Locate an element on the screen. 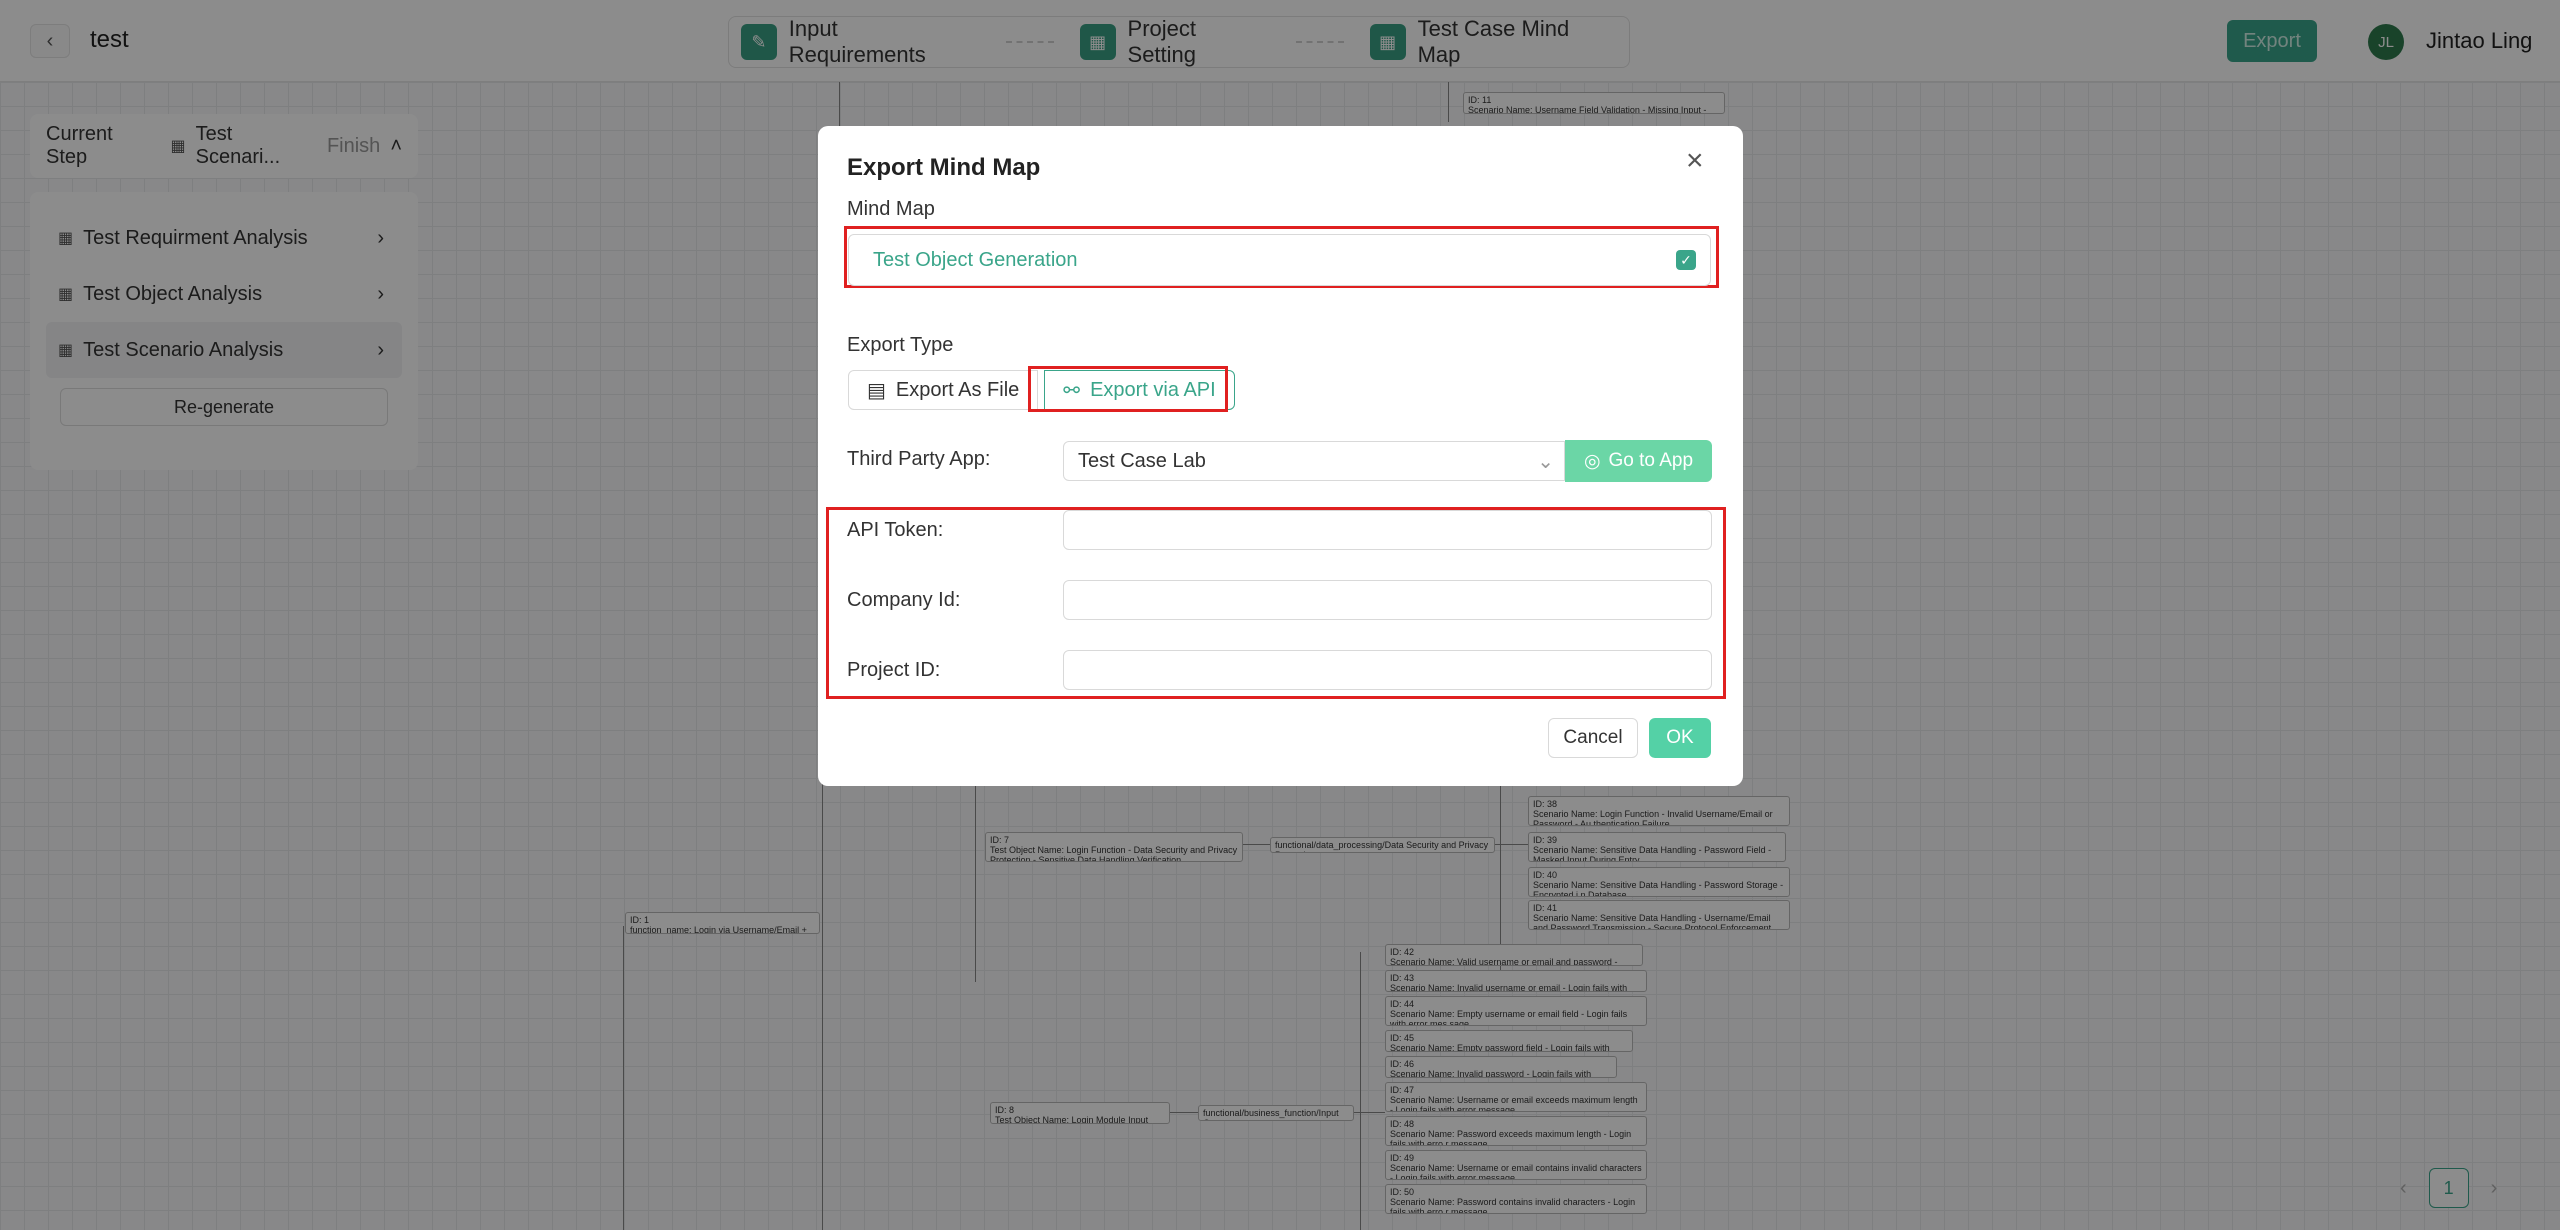  go-to-app-label: Go to App is located at coordinates (1651, 460).